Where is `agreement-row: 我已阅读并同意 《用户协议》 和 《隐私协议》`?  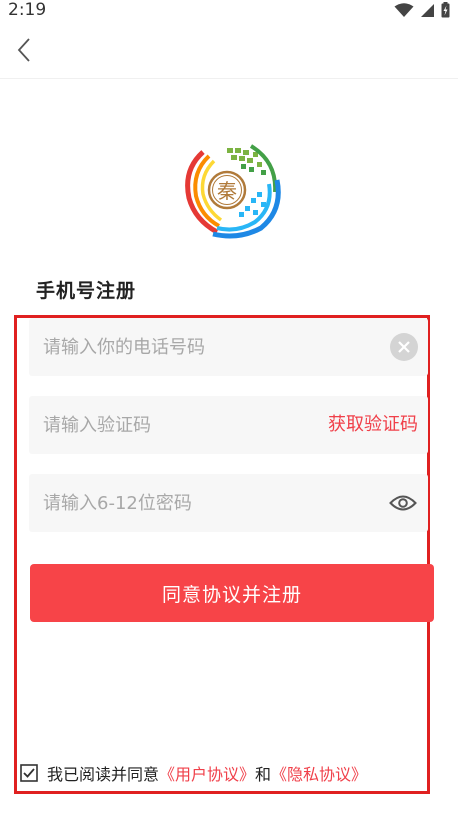 agreement-row: 我已阅读并同意 《用户协议》 和 《隐私协议》 is located at coordinates (193, 773).